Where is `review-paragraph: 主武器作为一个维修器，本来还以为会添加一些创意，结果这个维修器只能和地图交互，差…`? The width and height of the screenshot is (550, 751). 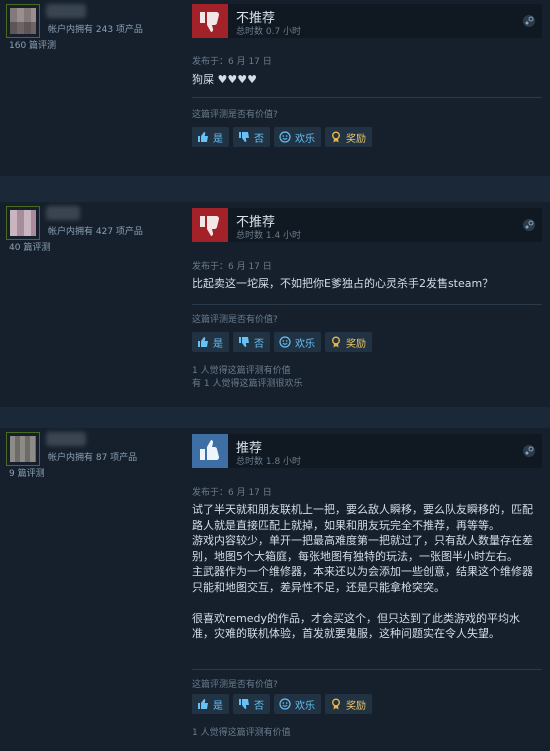
review-paragraph: 主武器作为一个维修器，本来还以为会添加一些创意，结果这个维修器只能和地图交互，差… is located at coordinates (362, 579).